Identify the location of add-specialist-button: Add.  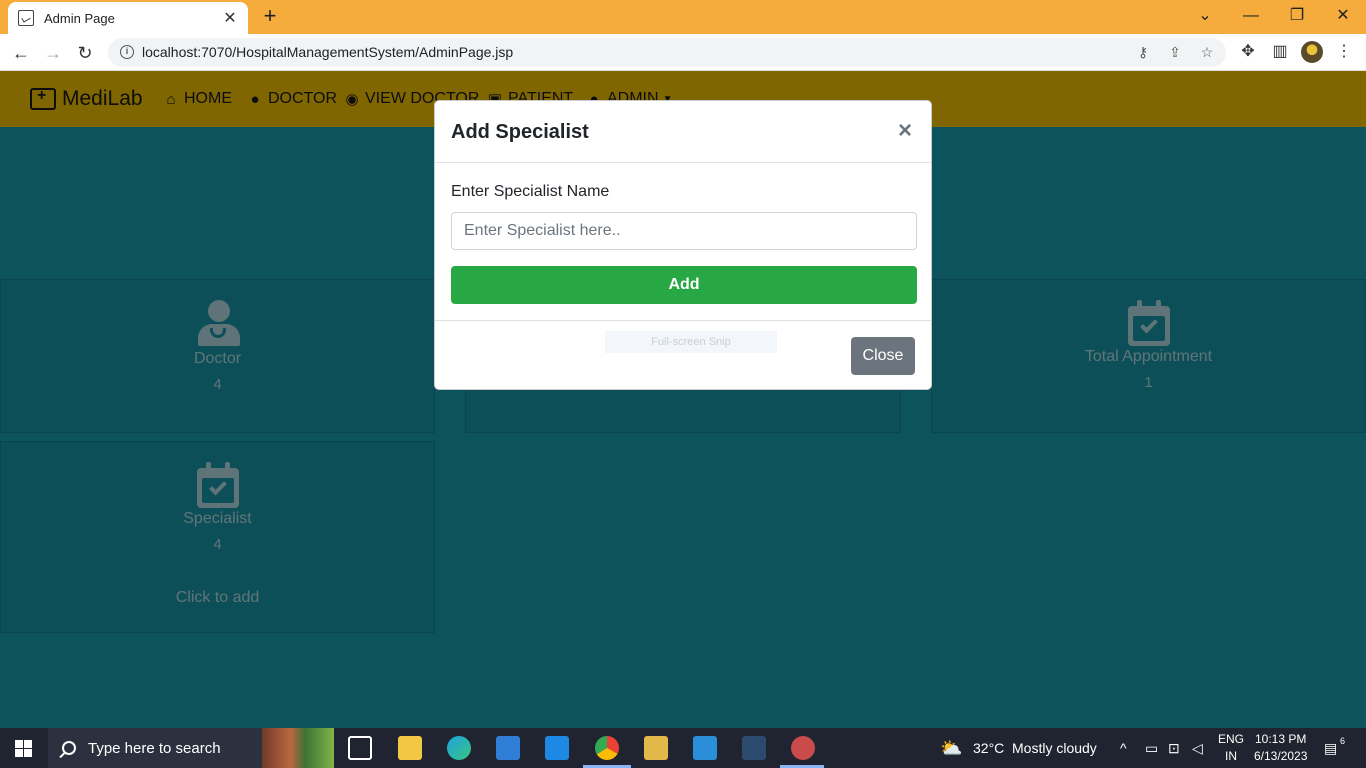
(684, 285).